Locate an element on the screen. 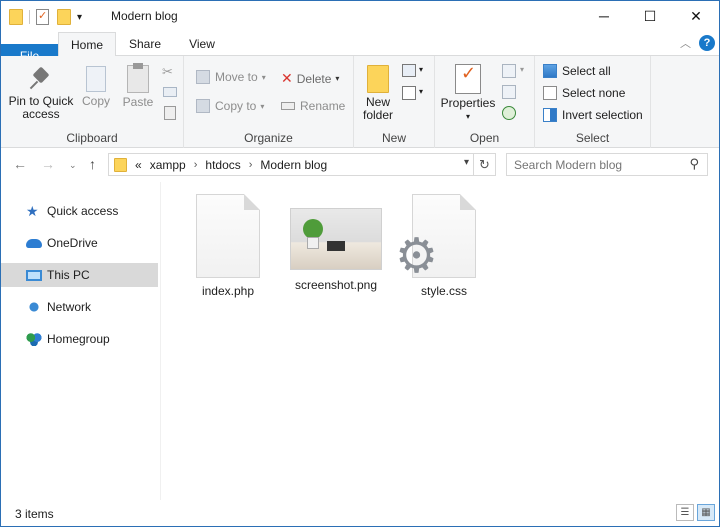 Image resolution: width=720 pixels, height=527 pixels. address-bar: « xampp › htdocs › Modern blog ▾ ↻ is located at coordinates (302, 164).